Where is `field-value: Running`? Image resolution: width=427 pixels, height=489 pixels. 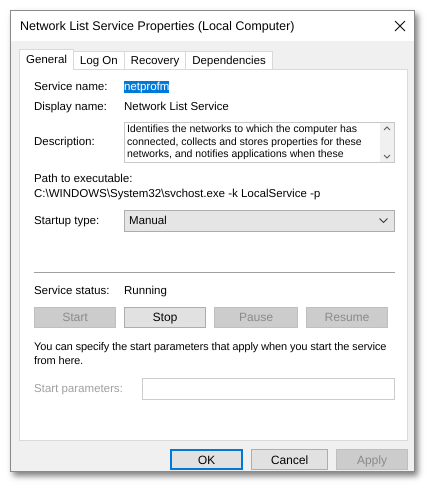 field-value: Running is located at coordinates (145, 290).